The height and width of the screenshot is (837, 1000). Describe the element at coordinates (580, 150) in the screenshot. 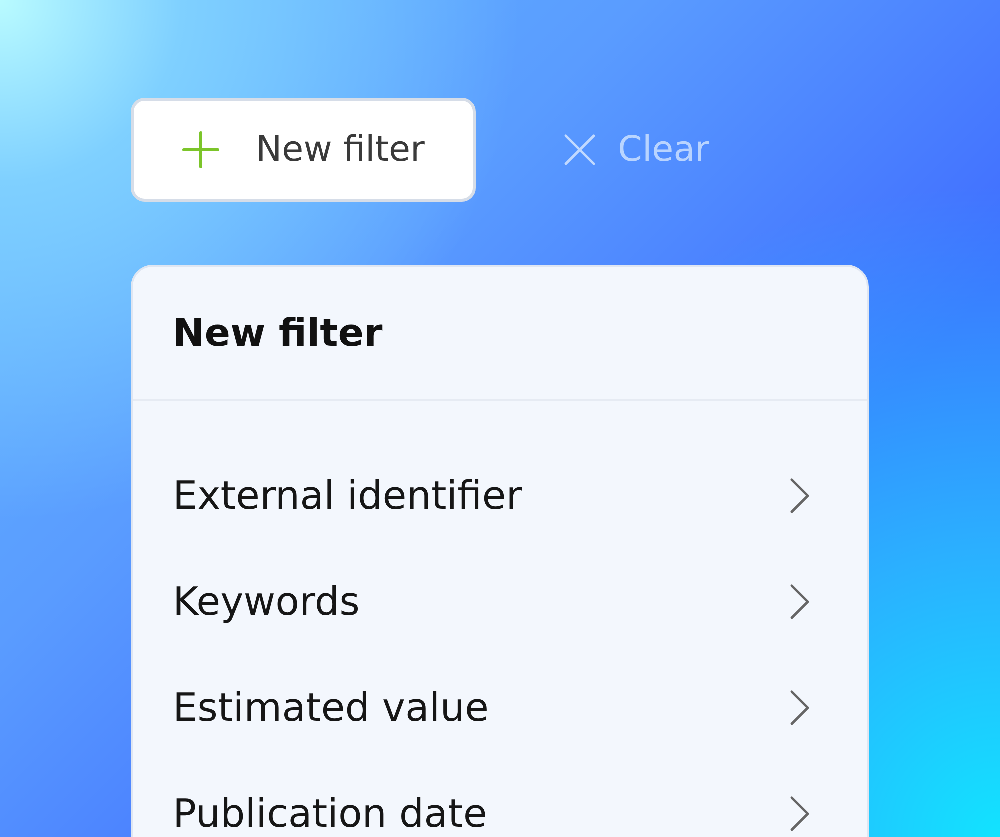

I see `close-icon` at that location.